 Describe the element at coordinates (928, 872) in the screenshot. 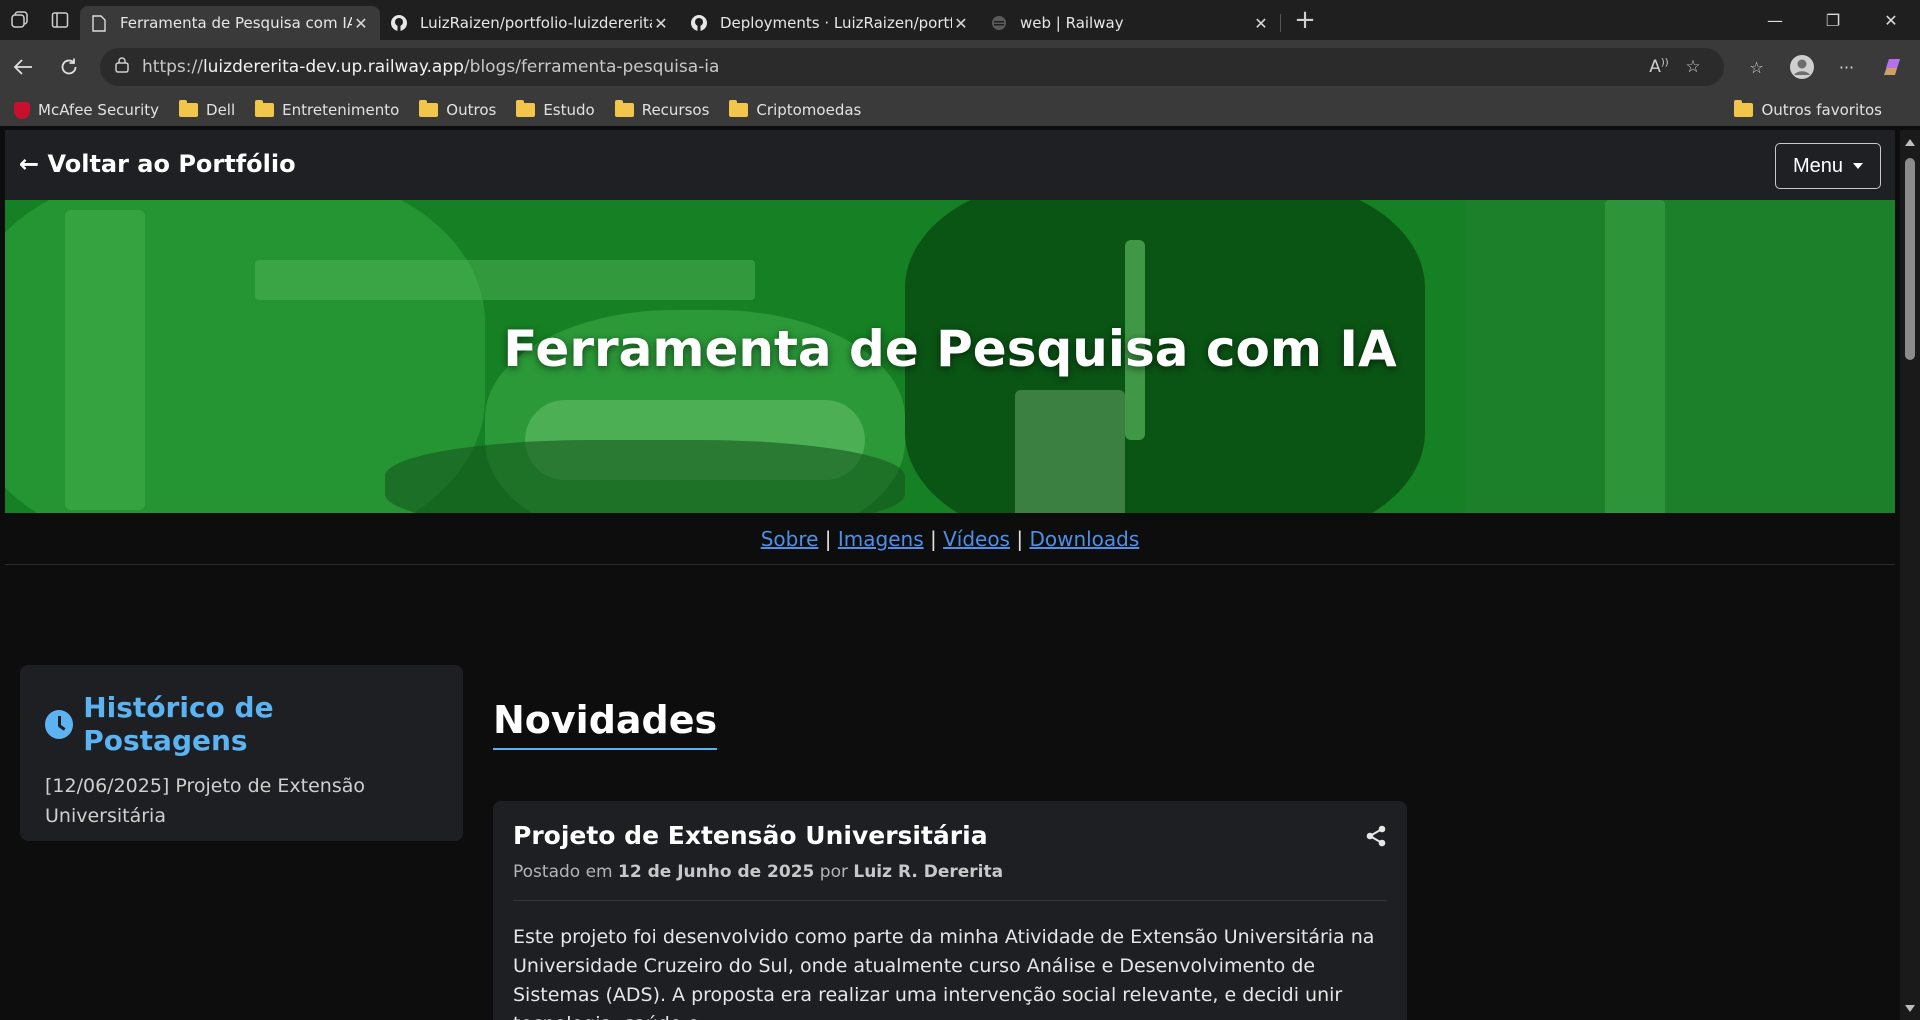

I see `post-author: Luiz R. Dererita` at that location.